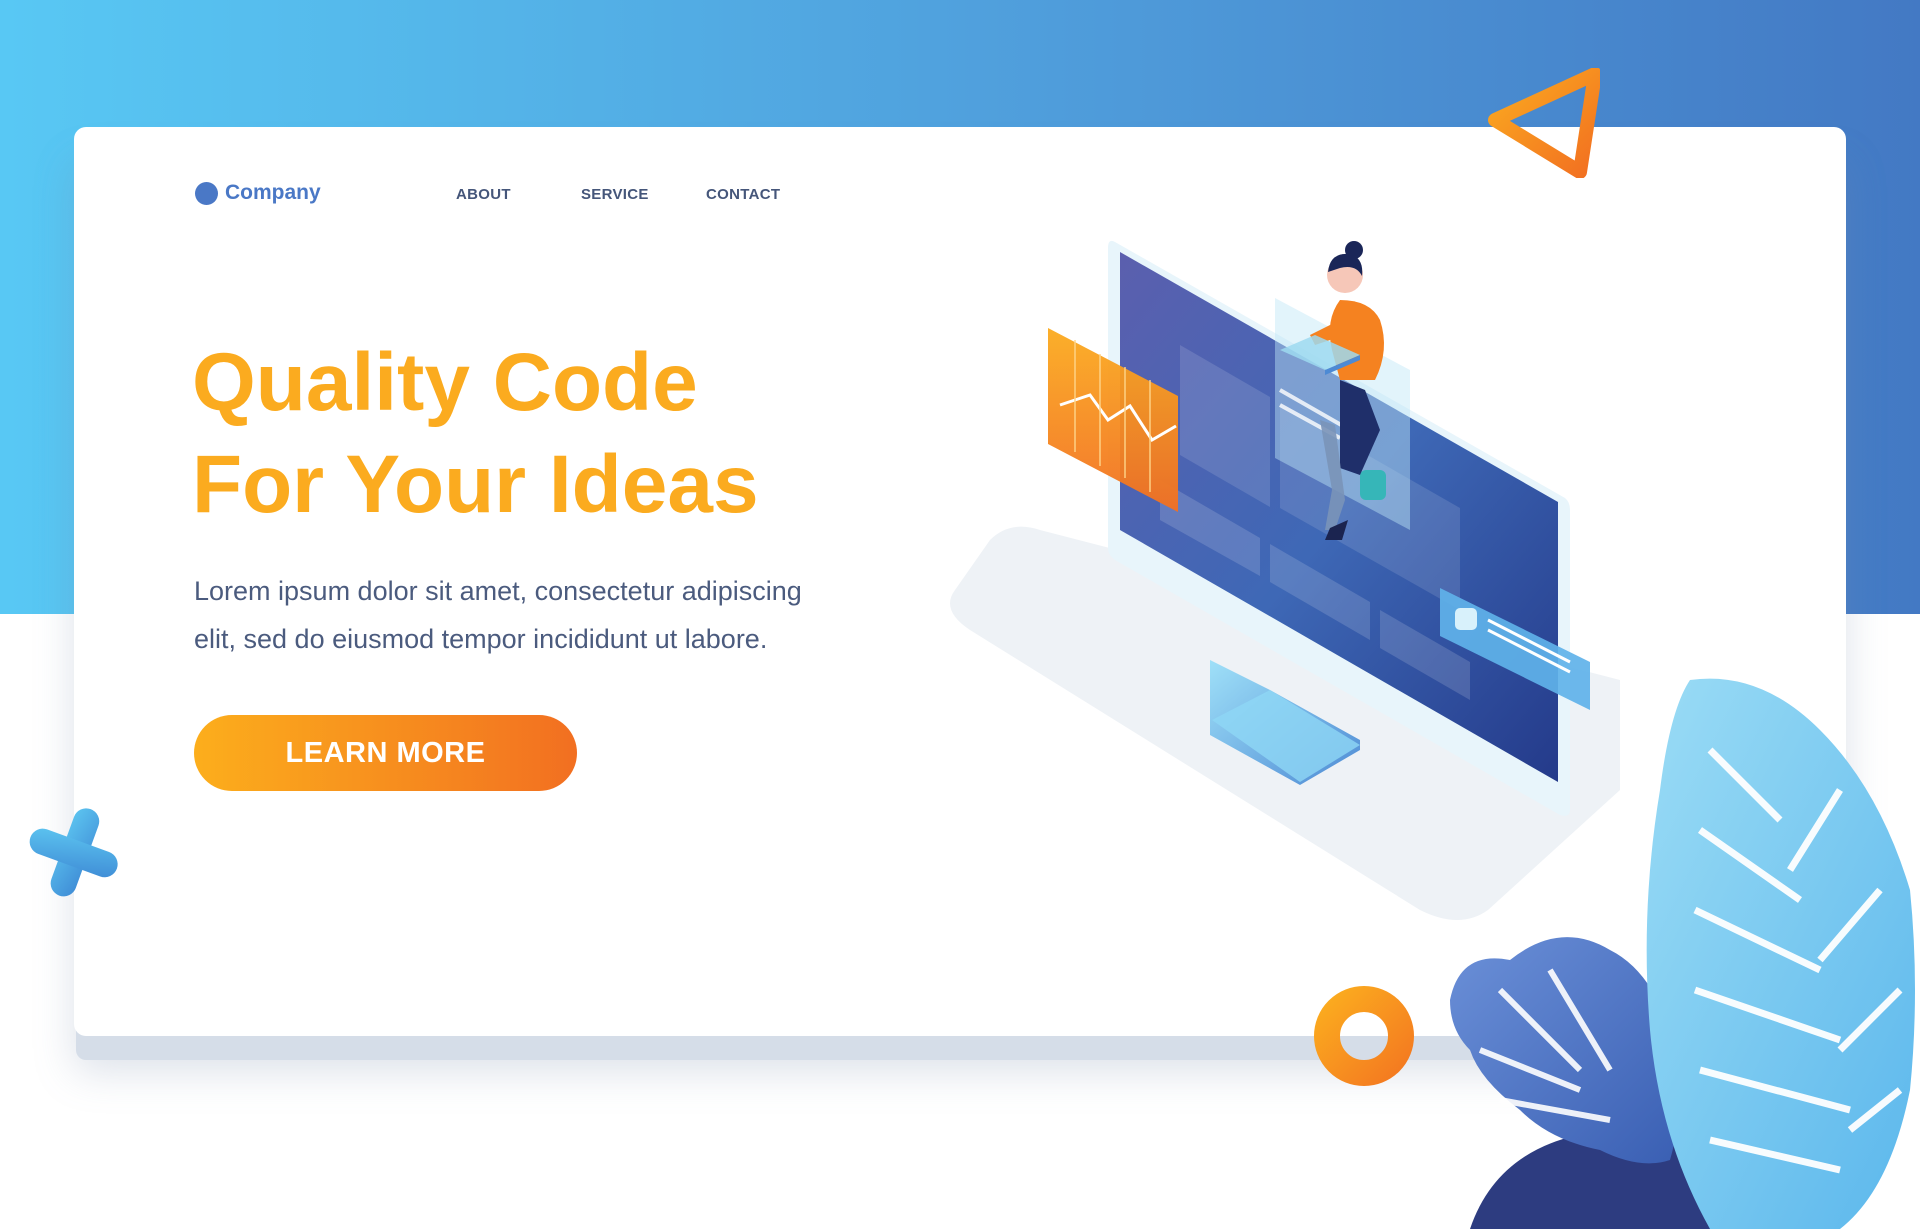 This screenshot has width=1920, height=1229. What do you see at coordinates (385, 753) in the screenshot?
I see `learn-more-button: LEARN MORE` at bounding box center [385, 753].